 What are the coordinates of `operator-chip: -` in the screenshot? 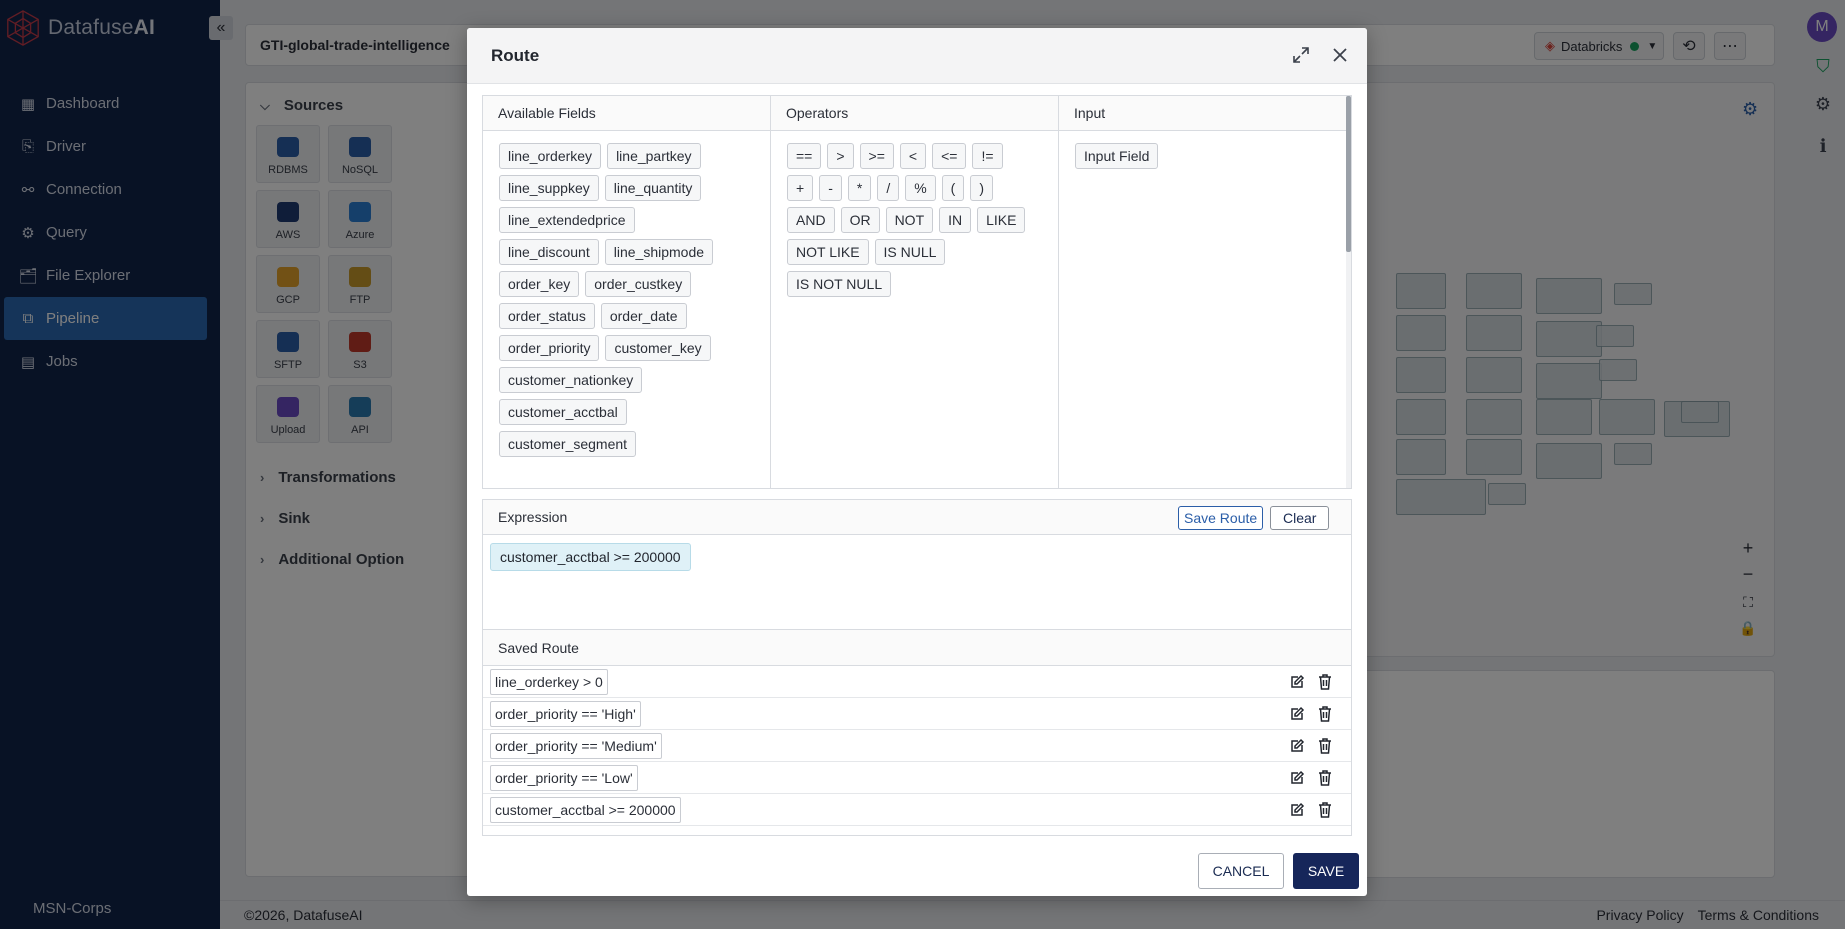 It's located at (830, 188).